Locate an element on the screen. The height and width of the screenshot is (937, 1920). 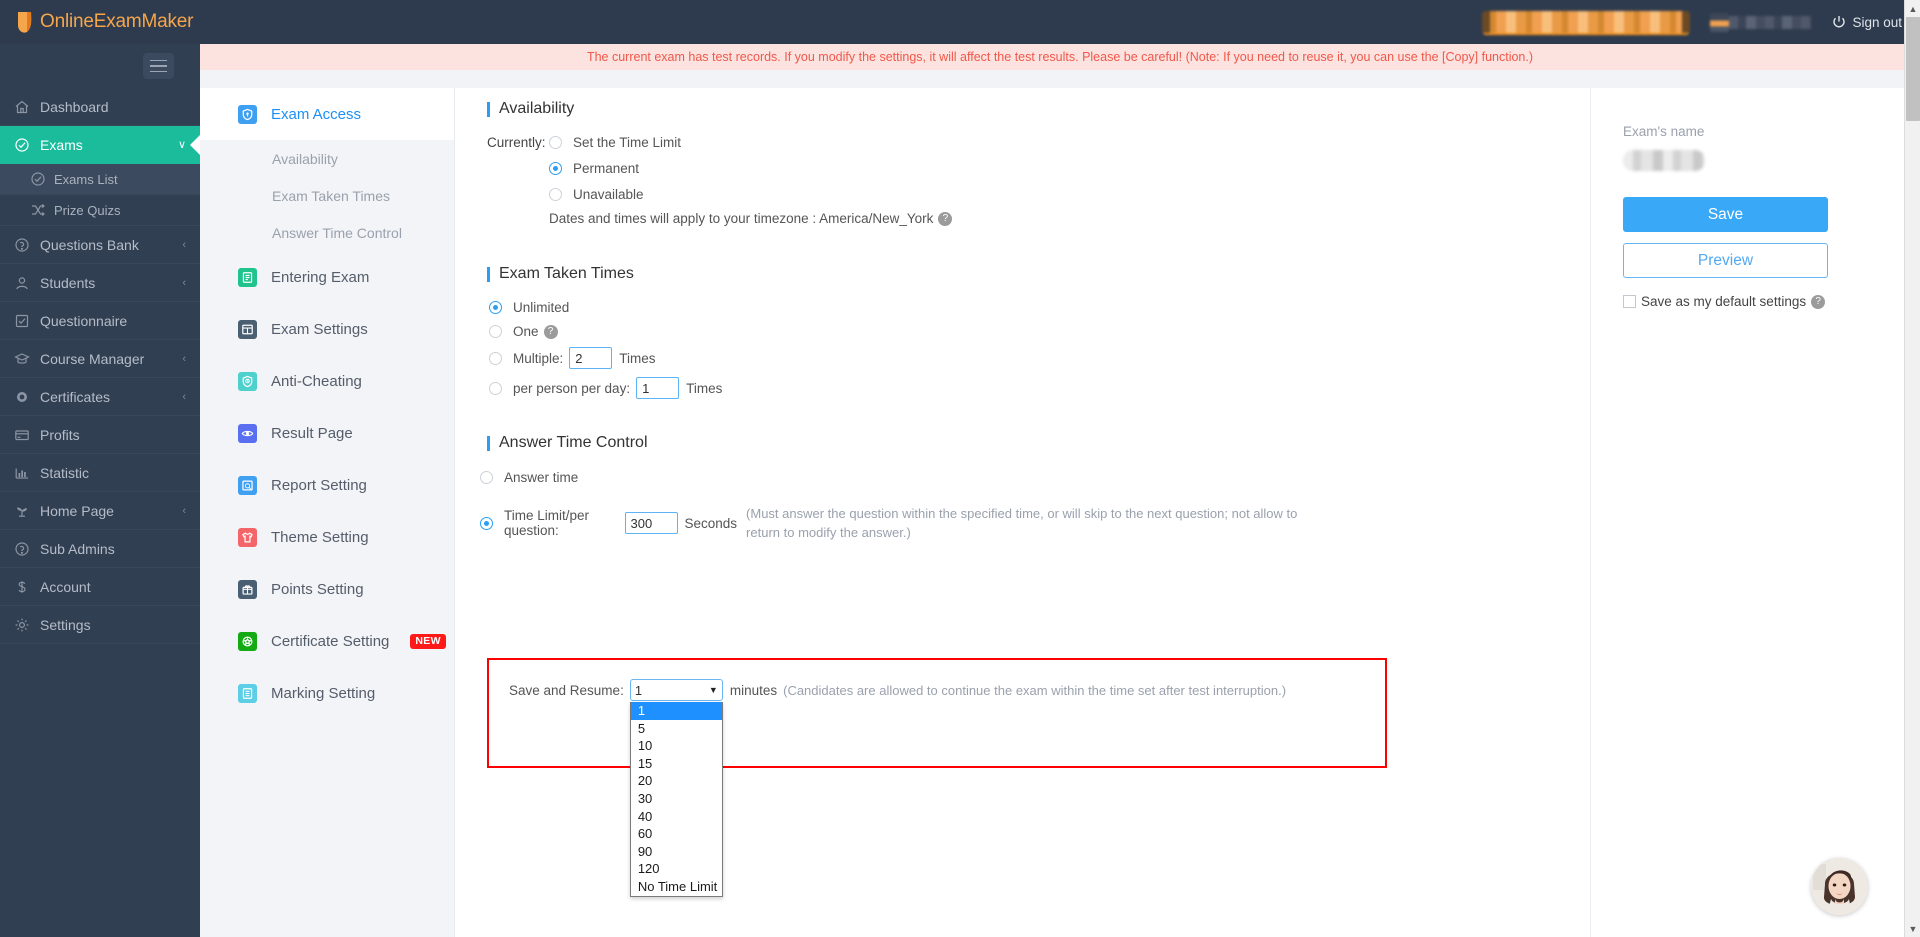
sidebar-subitem-exams-list: Exams List is located at coordinates (100, 179).